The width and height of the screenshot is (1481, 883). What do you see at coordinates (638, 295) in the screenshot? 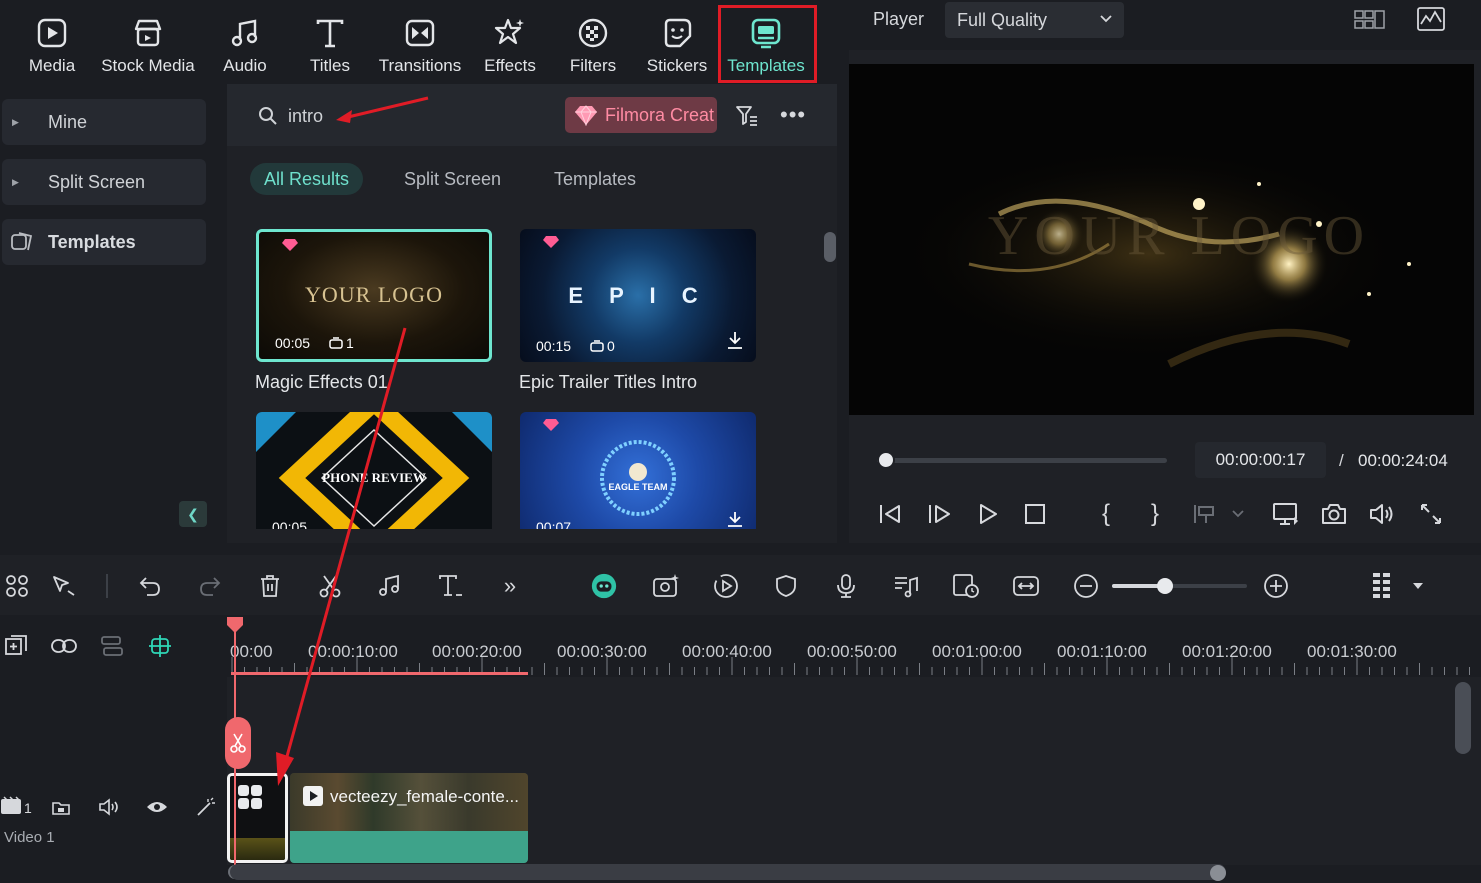
I see `template-card-epic-trailer: E P I C 00:15 0` at bounding box center [638, 295].